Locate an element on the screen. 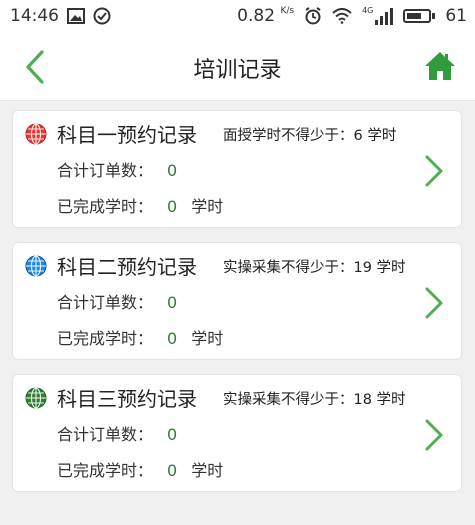  network-type: 4G is located at coordinates (368, 10).